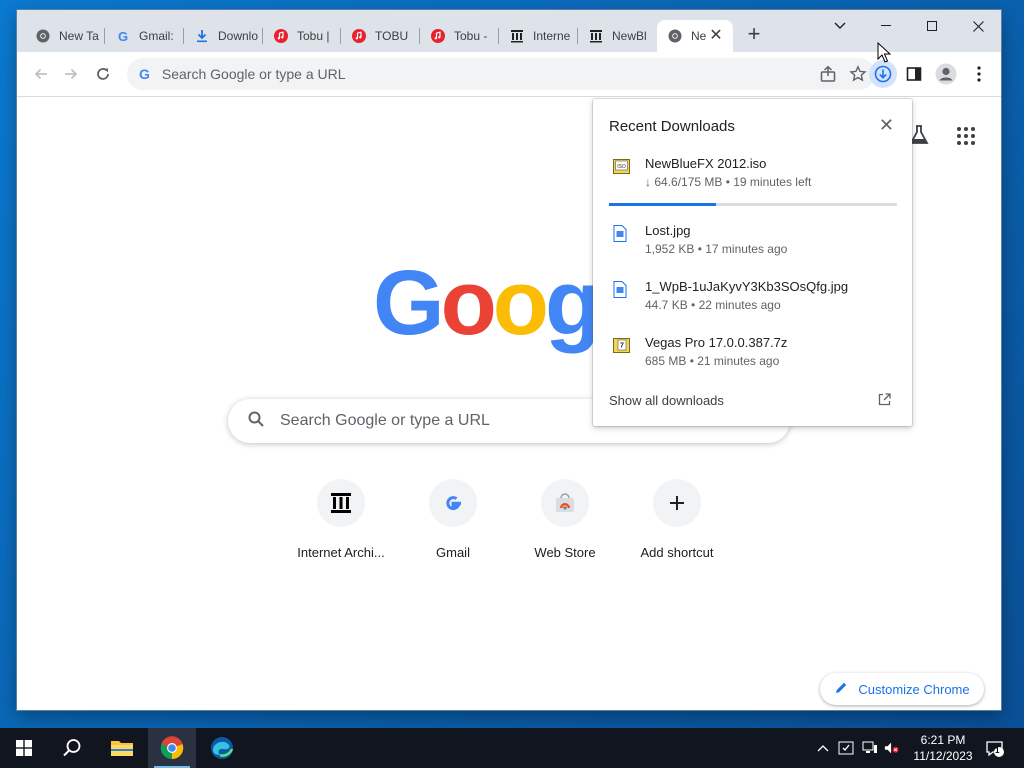 The image size is (1024, 768). Describe the element at coordinates (943, 756) in the screenshot. I see `clock-date: 11/12/2023` at that location.